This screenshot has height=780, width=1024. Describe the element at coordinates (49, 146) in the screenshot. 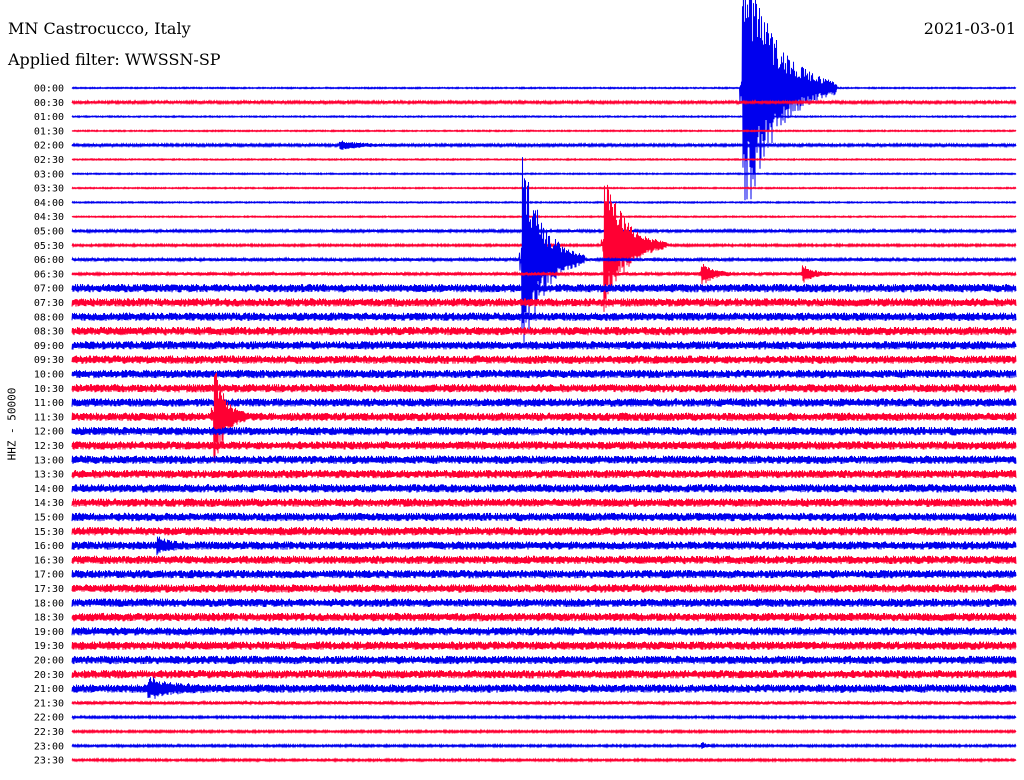

I see `trace-time-label: 02:00` at that location.